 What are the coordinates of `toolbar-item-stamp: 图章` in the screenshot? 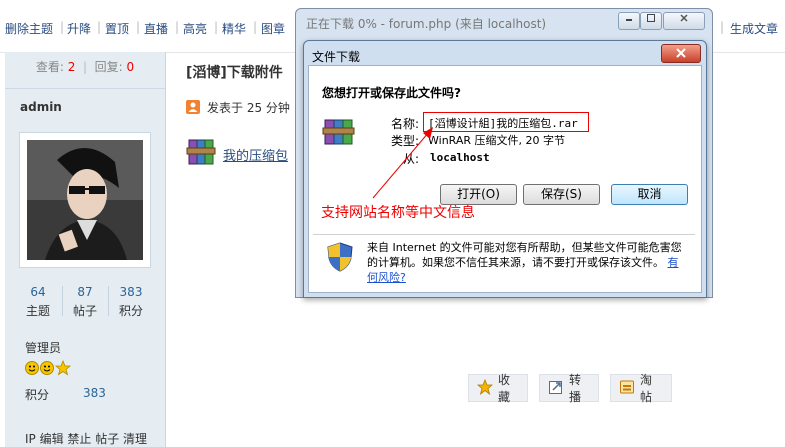 It's located at (273, 28).